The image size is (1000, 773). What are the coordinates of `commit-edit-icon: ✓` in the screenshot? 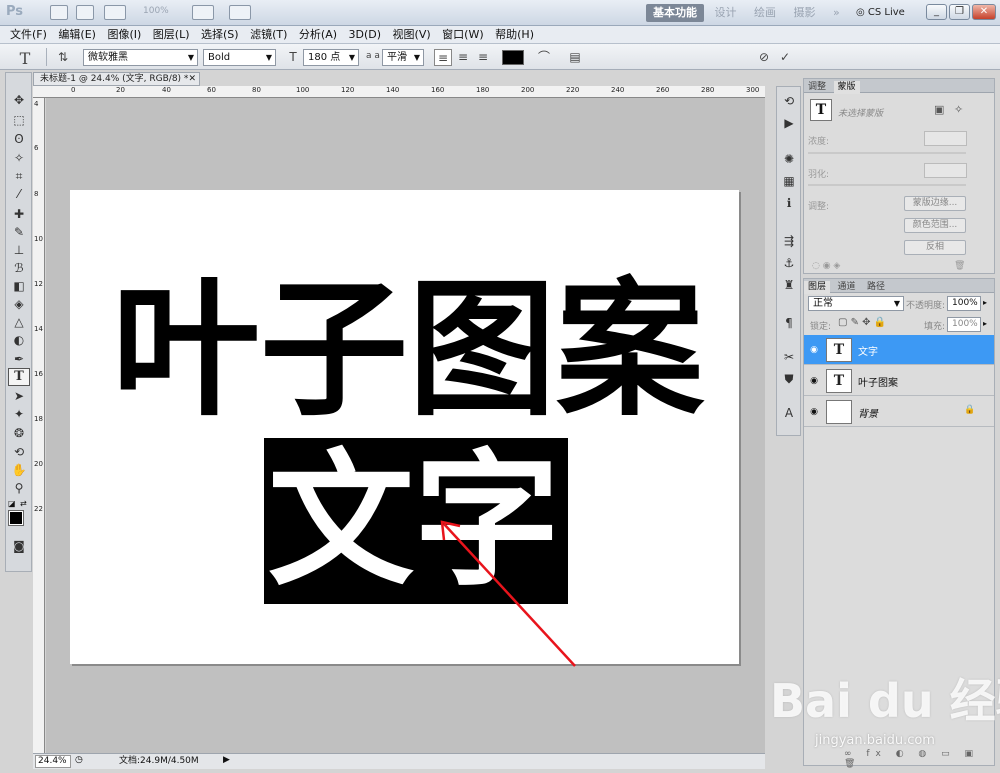 It's located at (785, 57).